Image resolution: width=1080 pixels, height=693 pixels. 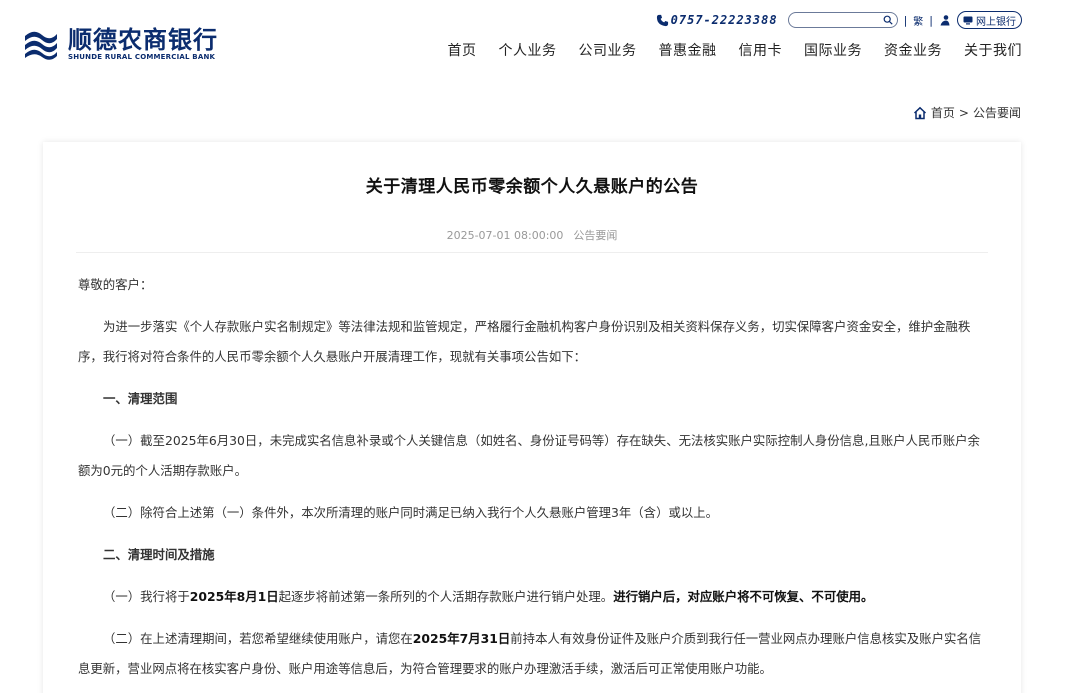 I want to click on breadcrumb-current: 公告要闻, so click(x=997, y=112).